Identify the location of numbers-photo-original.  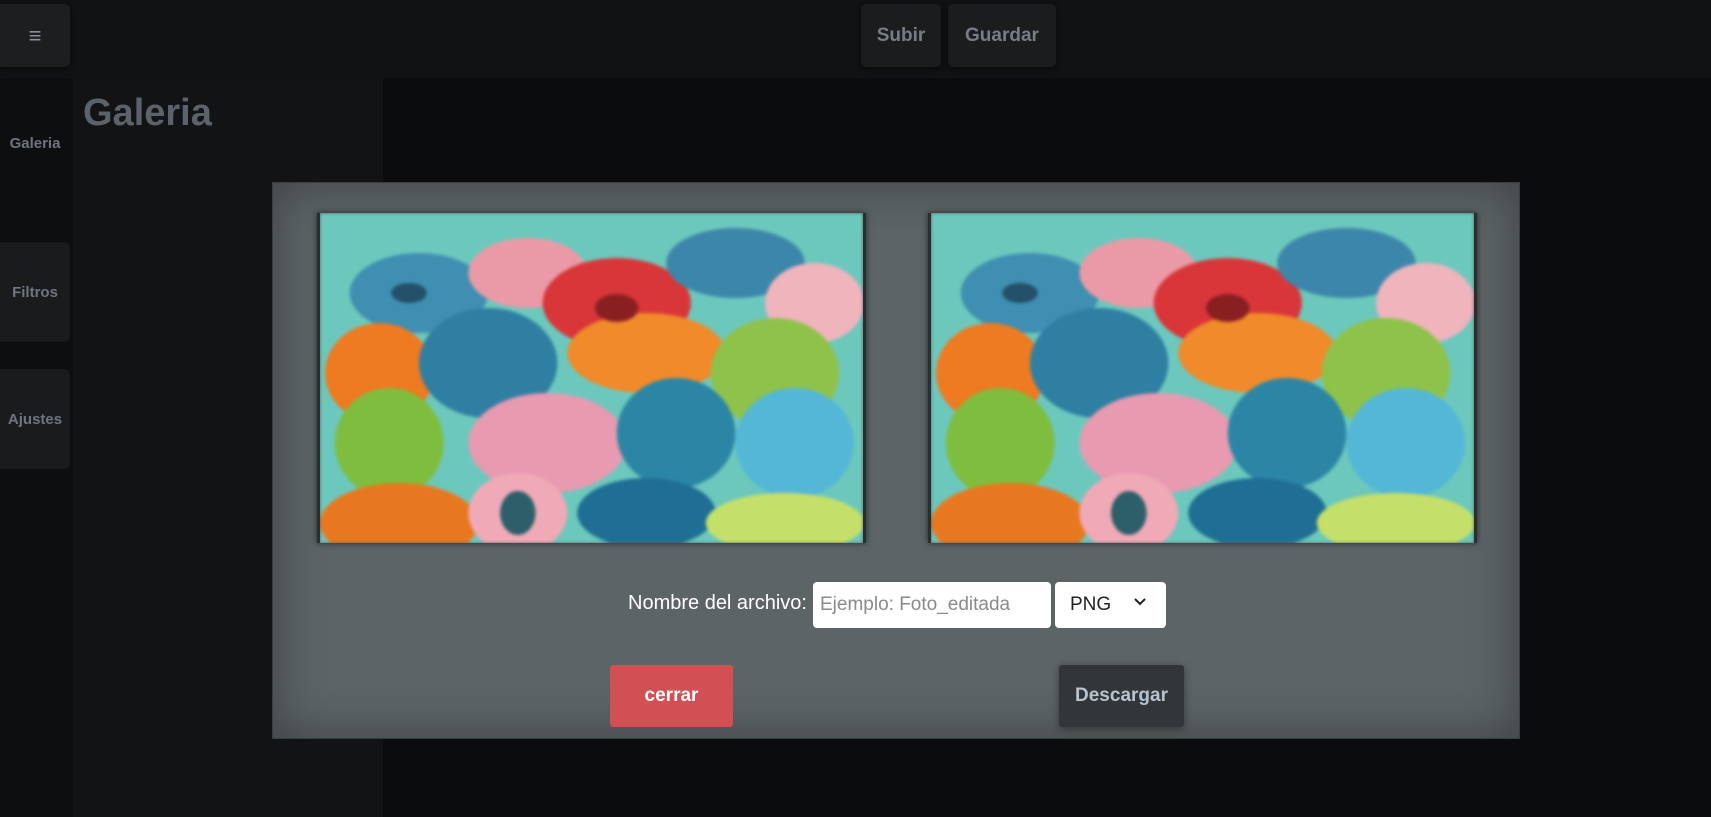
(591, 378).